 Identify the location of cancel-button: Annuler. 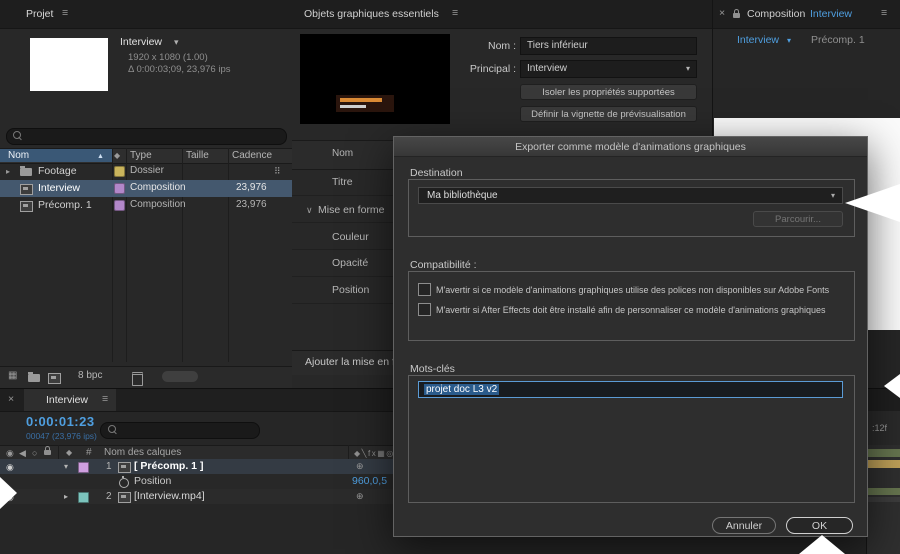
(744, 525).